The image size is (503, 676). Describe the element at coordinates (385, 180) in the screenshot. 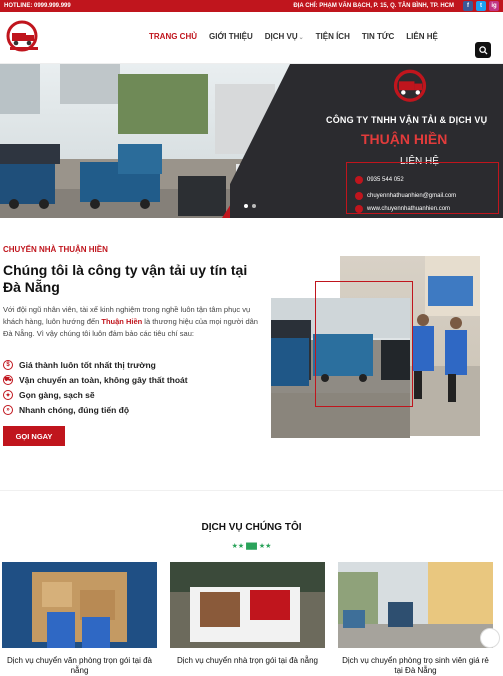

I see `banner-phone: 0935 544 052` at that location.